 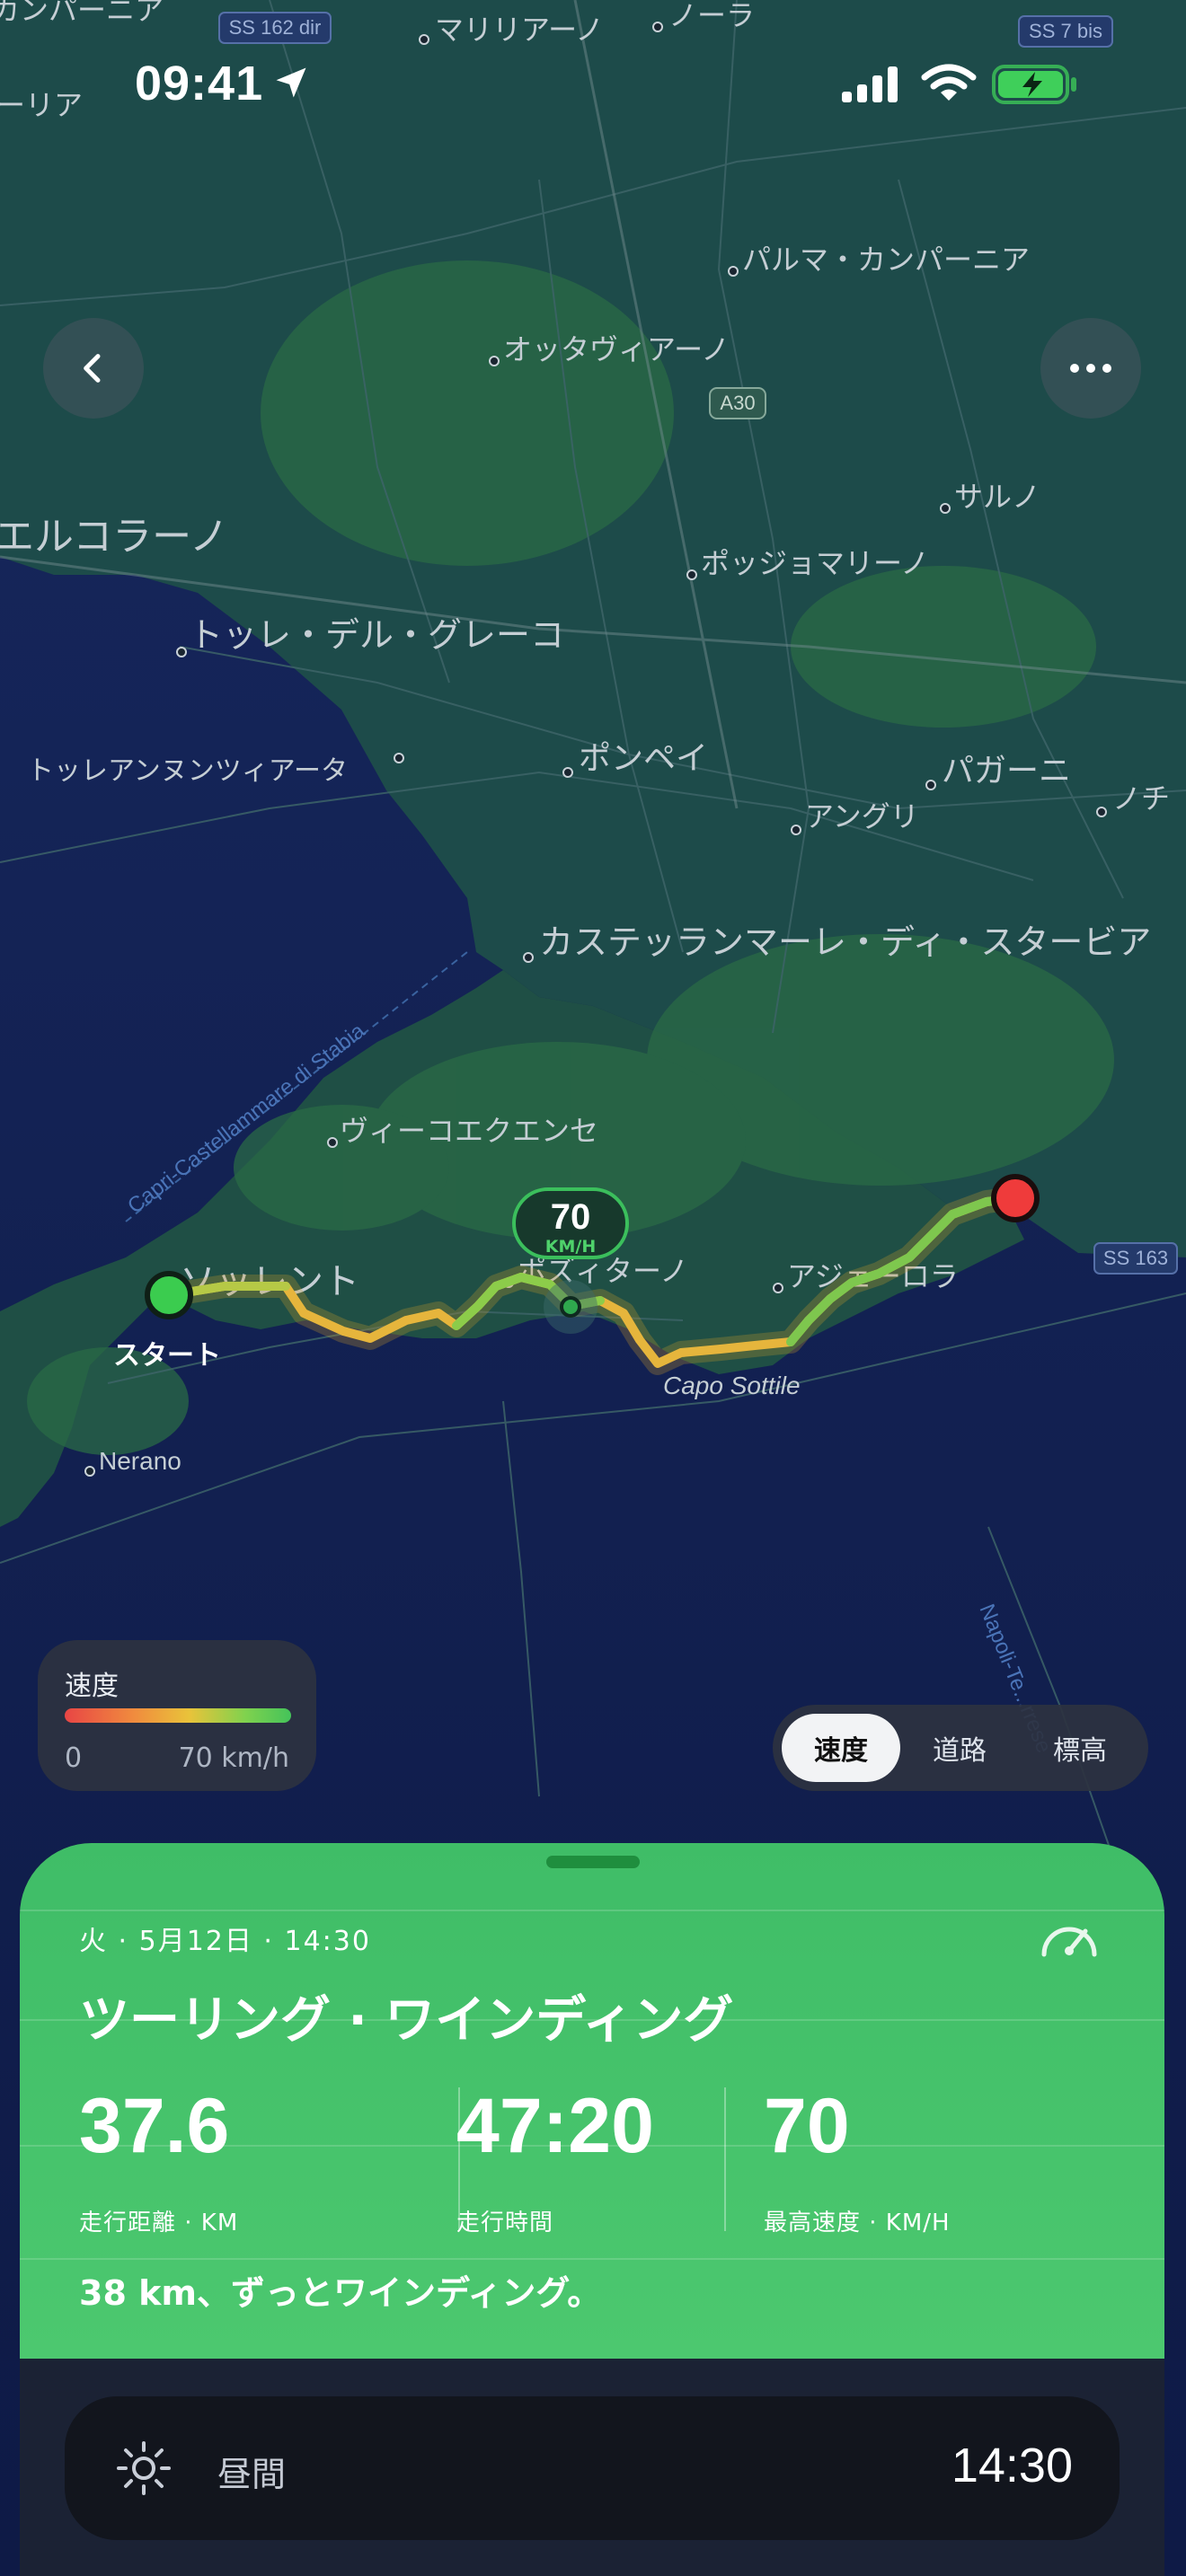 I want to click on map-label: ノチ, so click(x=1141, y=798).